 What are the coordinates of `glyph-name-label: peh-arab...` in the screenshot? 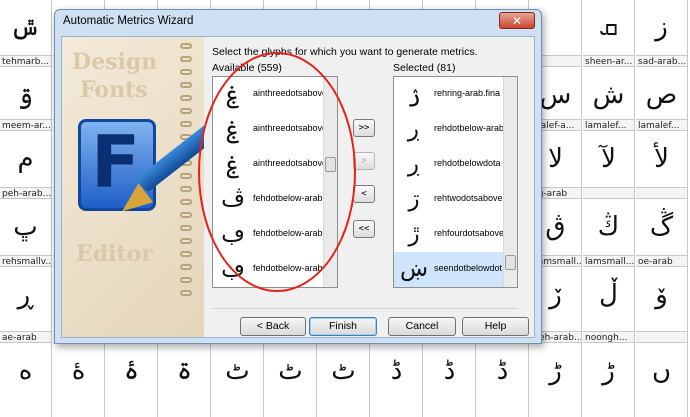 It's located at (25, 193).